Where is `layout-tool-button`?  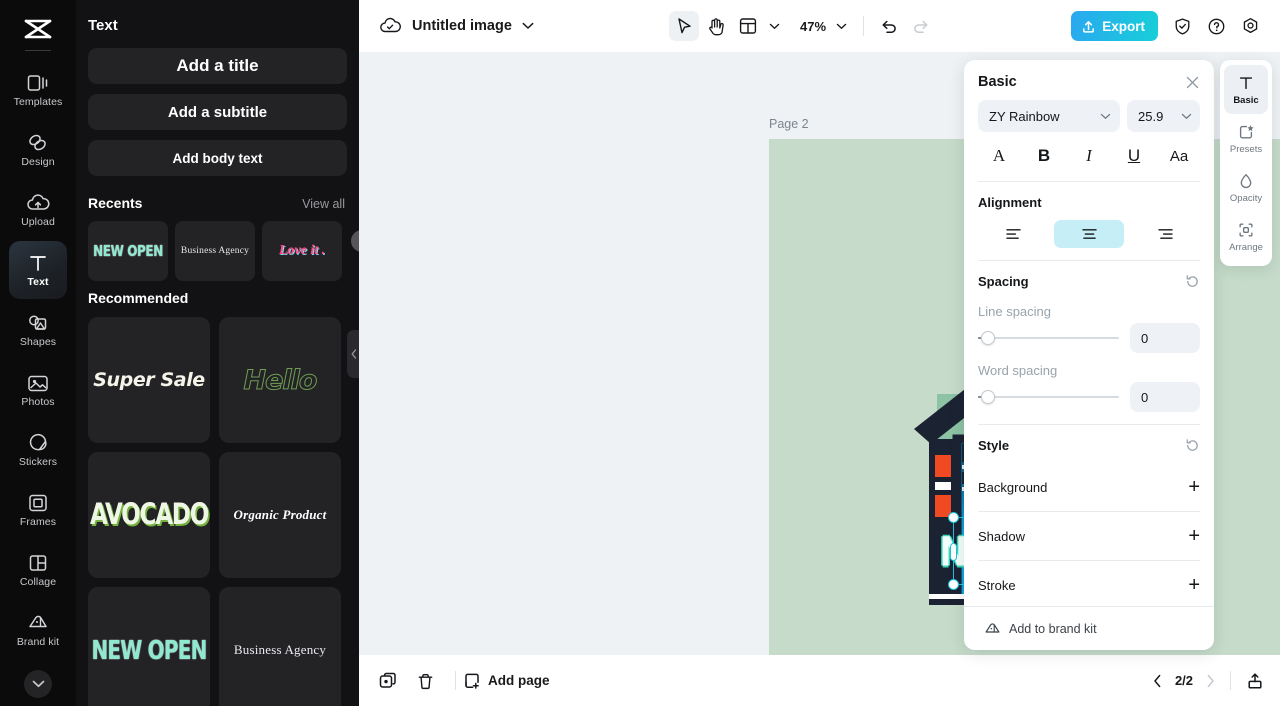 layout-tool-button is located at coordinates (748, 26).